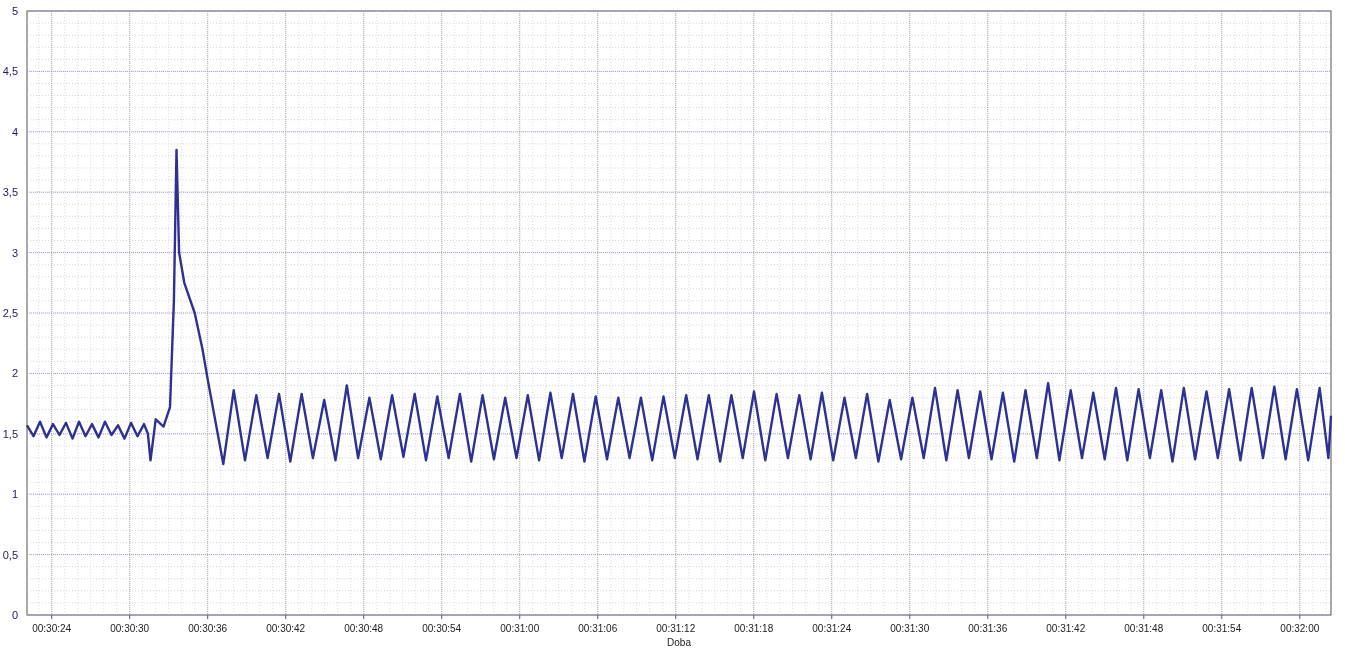 Image resolution: width=1345 pixels, height=650 pixels. What do you see at coordinates (14, 252) in the screenshot?
I see `y-tick-label: 3` at bounding box center [14, 252].